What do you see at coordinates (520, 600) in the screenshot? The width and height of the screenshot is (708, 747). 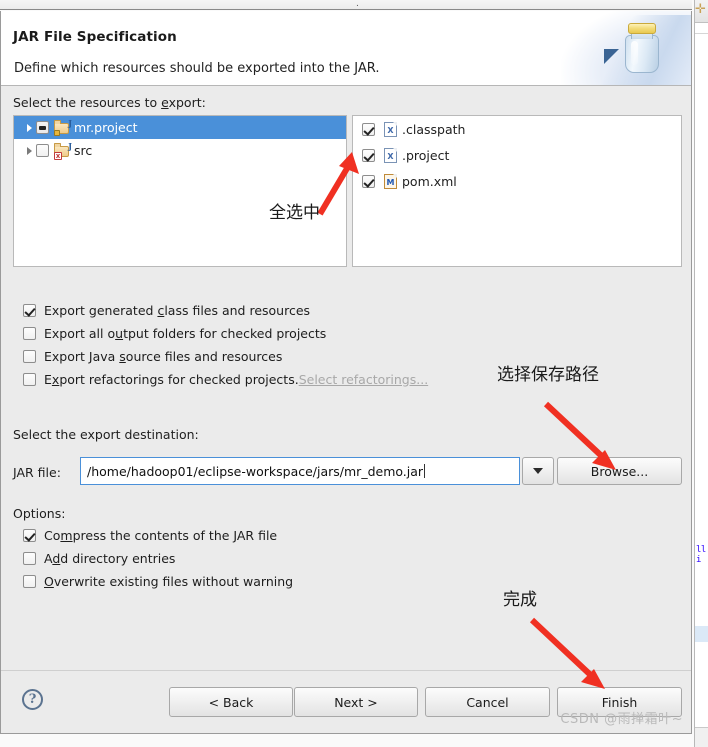 I see `annotation-finish: 完成` at bounding box center [520, 600].